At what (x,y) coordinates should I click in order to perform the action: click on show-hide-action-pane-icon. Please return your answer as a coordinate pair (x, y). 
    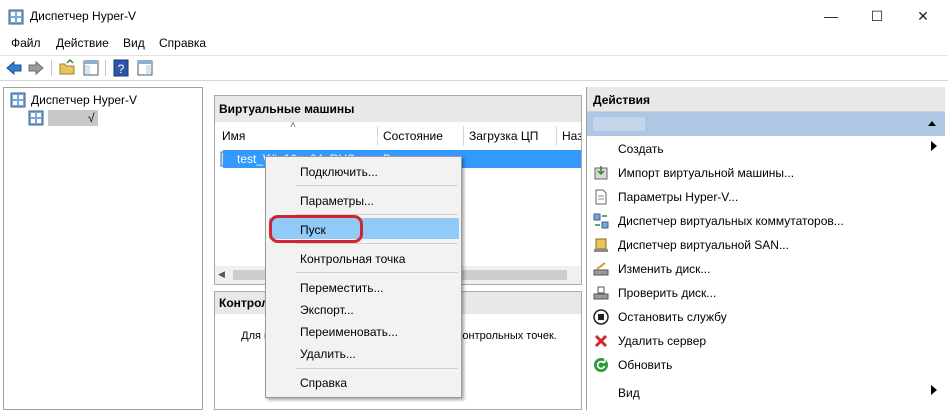
    Looking at the image, I should click on (145, 68).